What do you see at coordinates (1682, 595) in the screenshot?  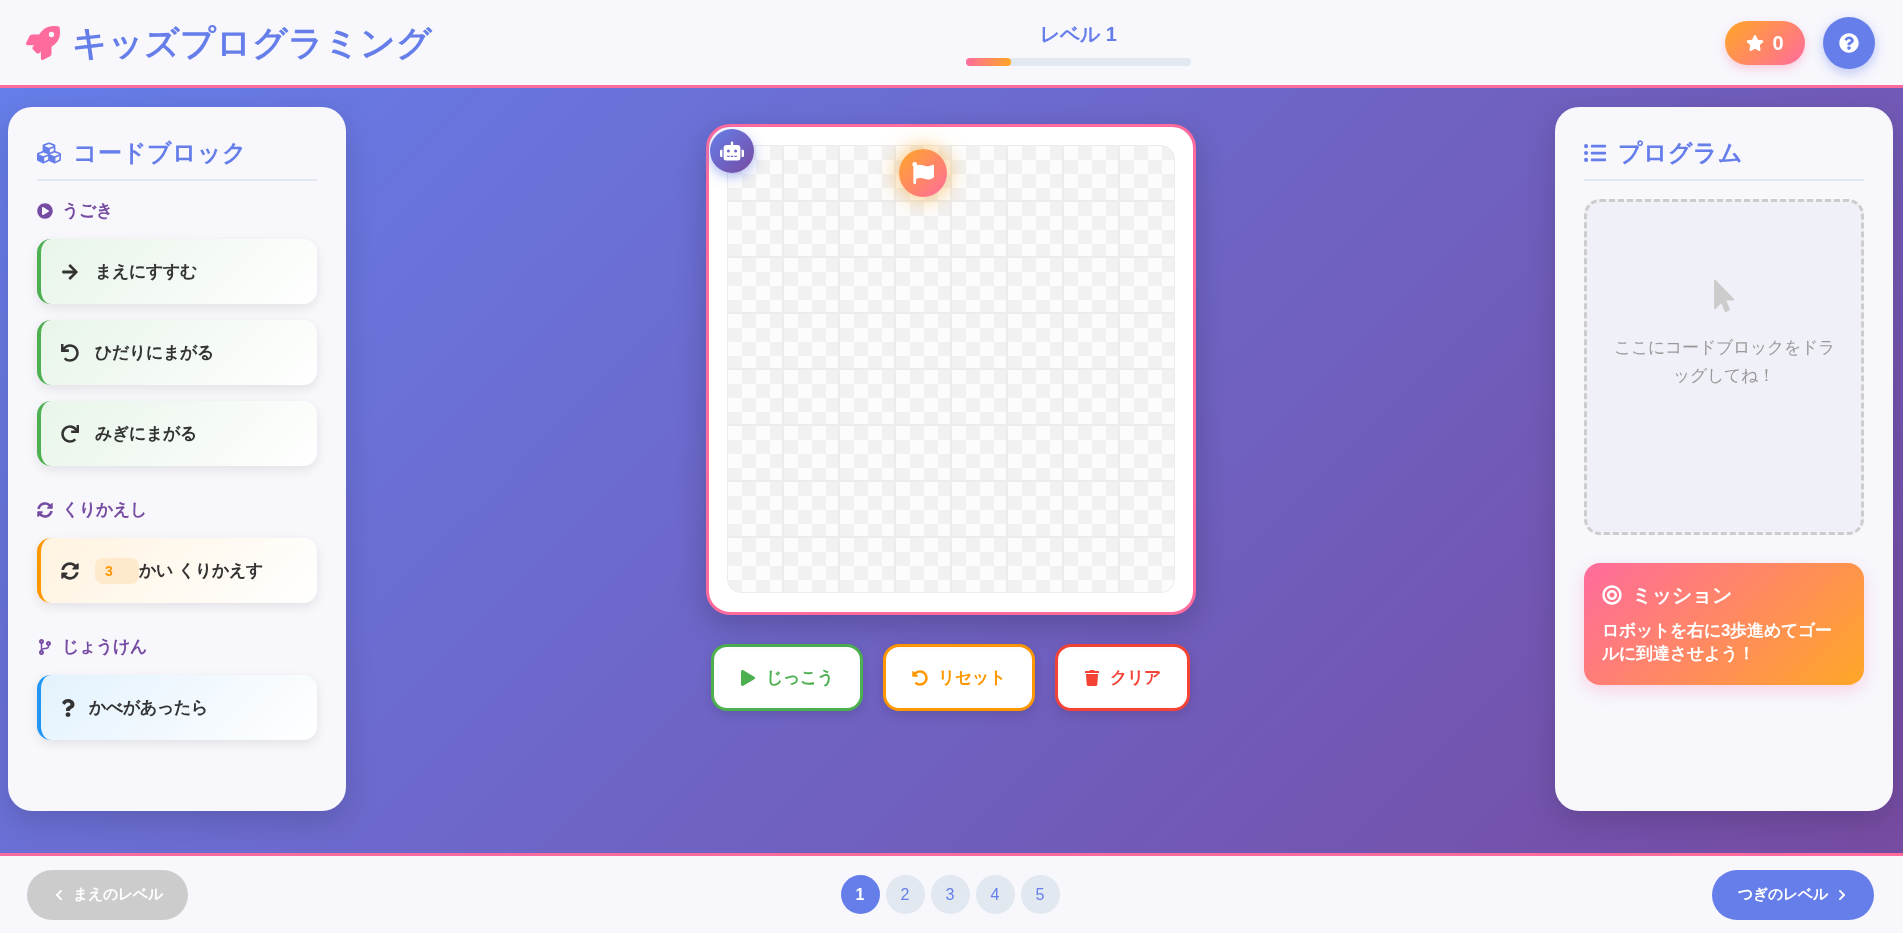 I see `mission-title: ミッション` at bounding box center [1682, 595].